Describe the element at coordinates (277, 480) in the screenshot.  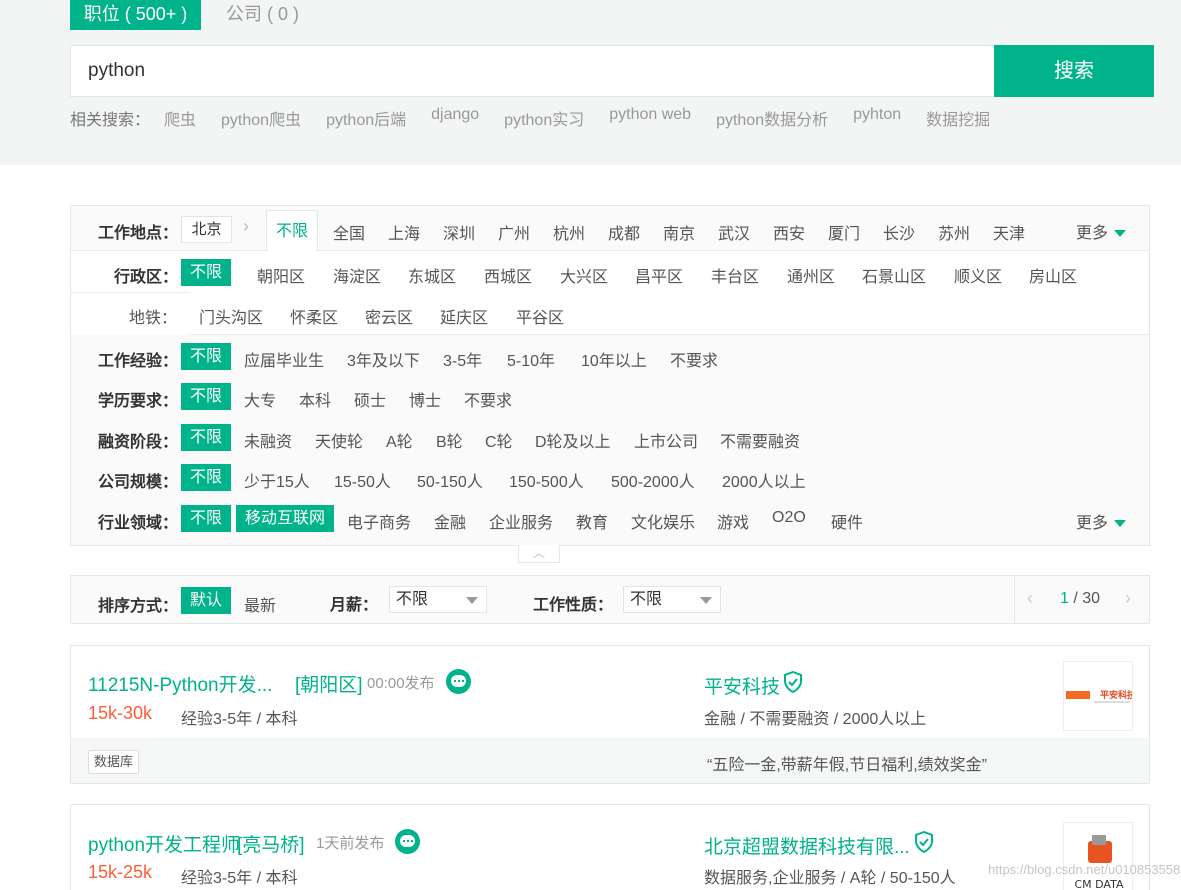
I see `size-option: 少于15人` at that location.